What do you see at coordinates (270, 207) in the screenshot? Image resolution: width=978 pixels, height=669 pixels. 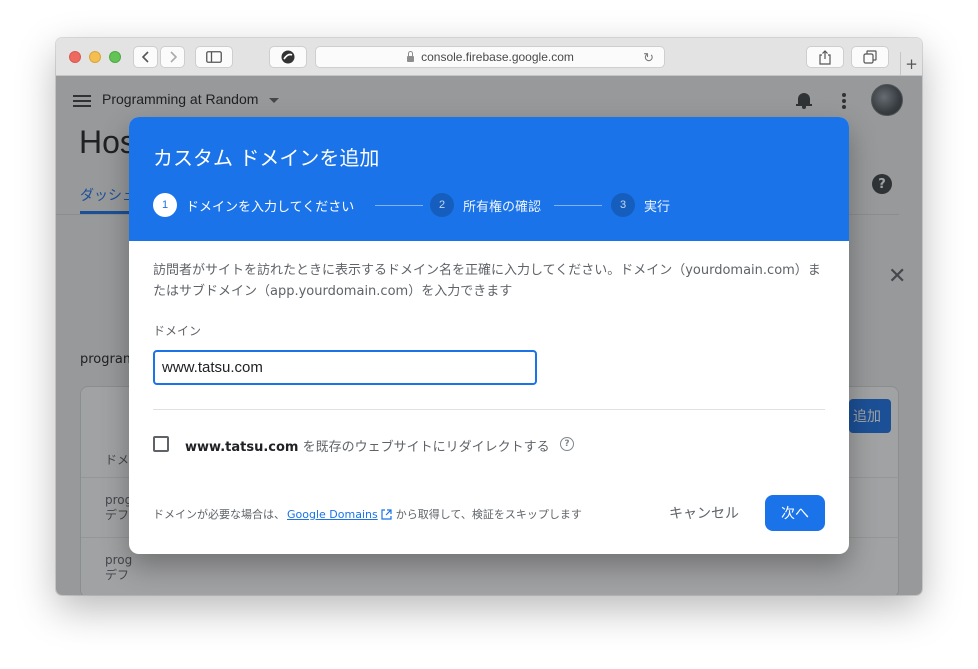 I see `step-label: ドメインを入力してください` at bounding box center [270, 207].